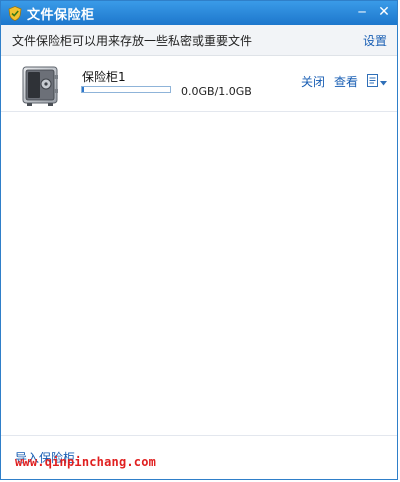 Image resolution: width=400 pixels, height=482 pixels. What do you see at coordinates (83, 89) in the screenshot?
I see `storage-progress-fill` at bounding box center [83, 89].